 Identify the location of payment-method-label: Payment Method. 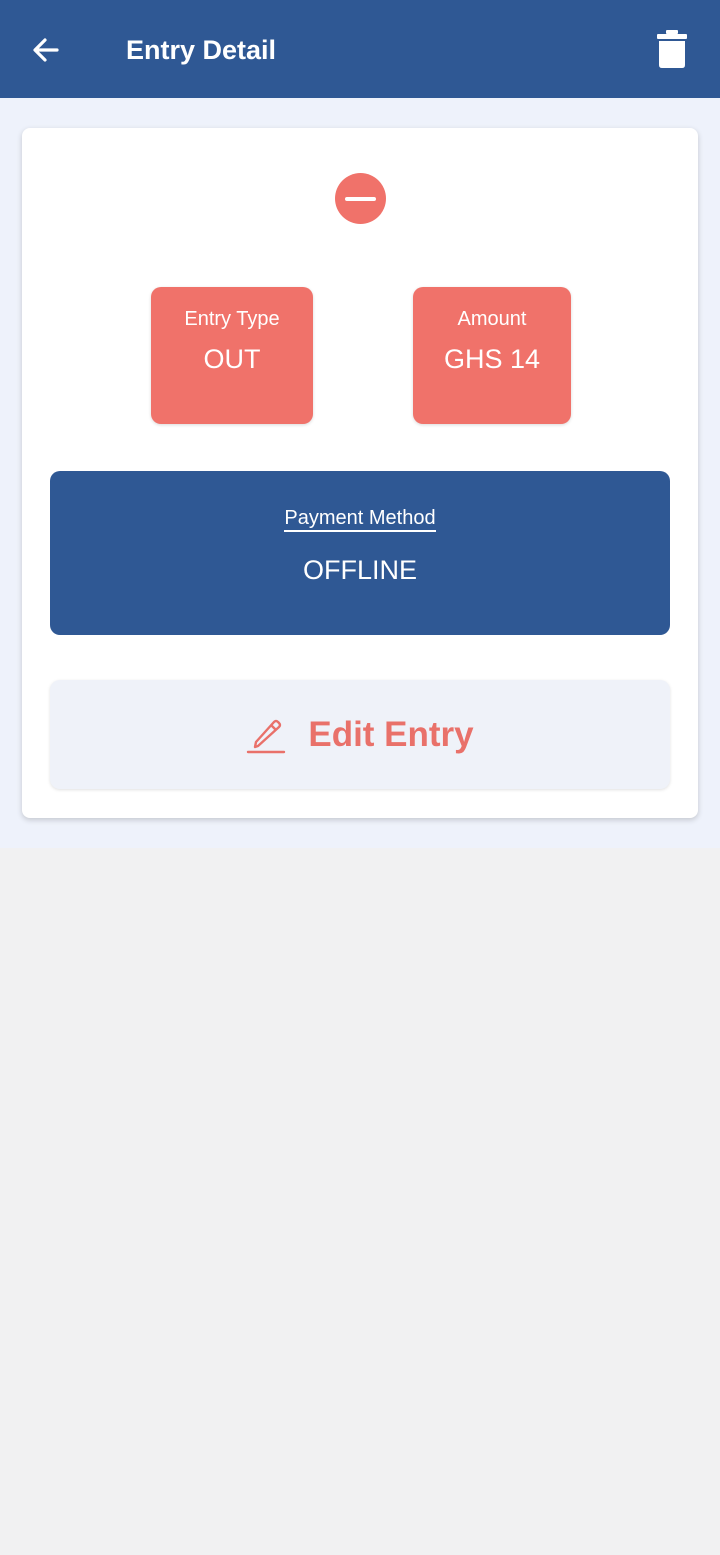
(360, 519).